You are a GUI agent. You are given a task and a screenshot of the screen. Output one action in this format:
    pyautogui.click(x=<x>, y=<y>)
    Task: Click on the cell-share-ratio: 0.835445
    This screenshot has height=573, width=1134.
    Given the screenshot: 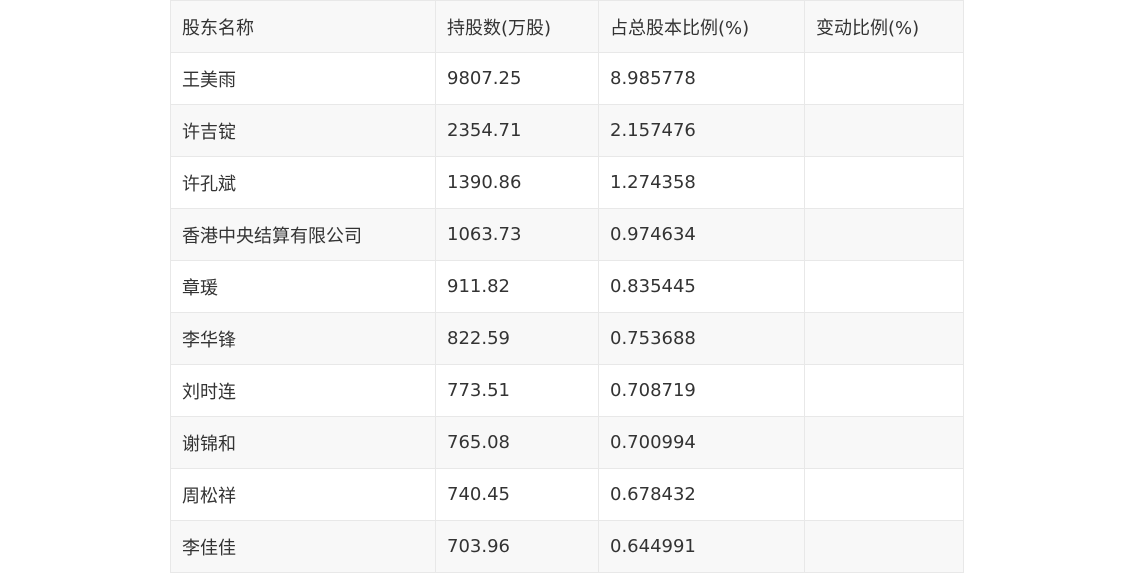 What is the action you would take?
    pyautogui.click(x=701, y=286)
    